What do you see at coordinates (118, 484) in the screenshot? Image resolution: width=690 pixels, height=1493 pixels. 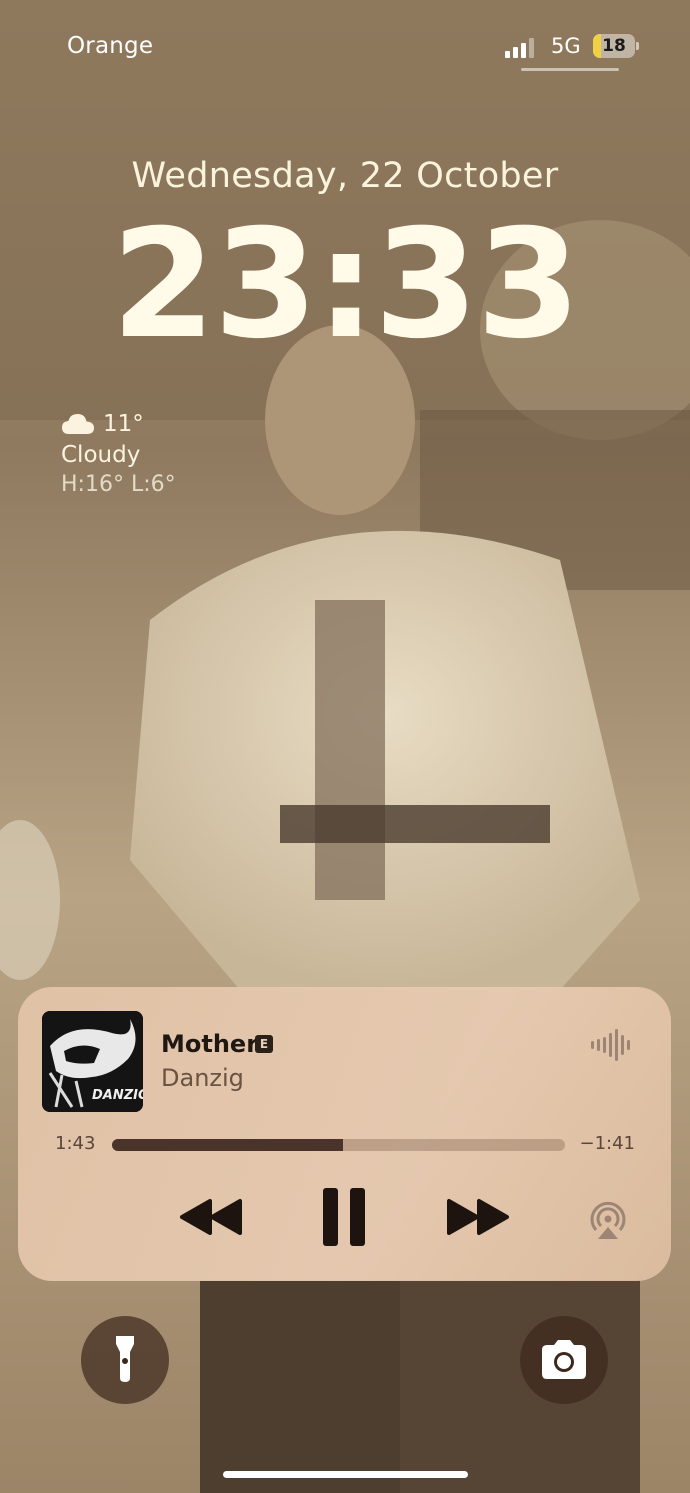 I see `weather-high-low: H:16° L:6°` at bounding box center [118, 484].